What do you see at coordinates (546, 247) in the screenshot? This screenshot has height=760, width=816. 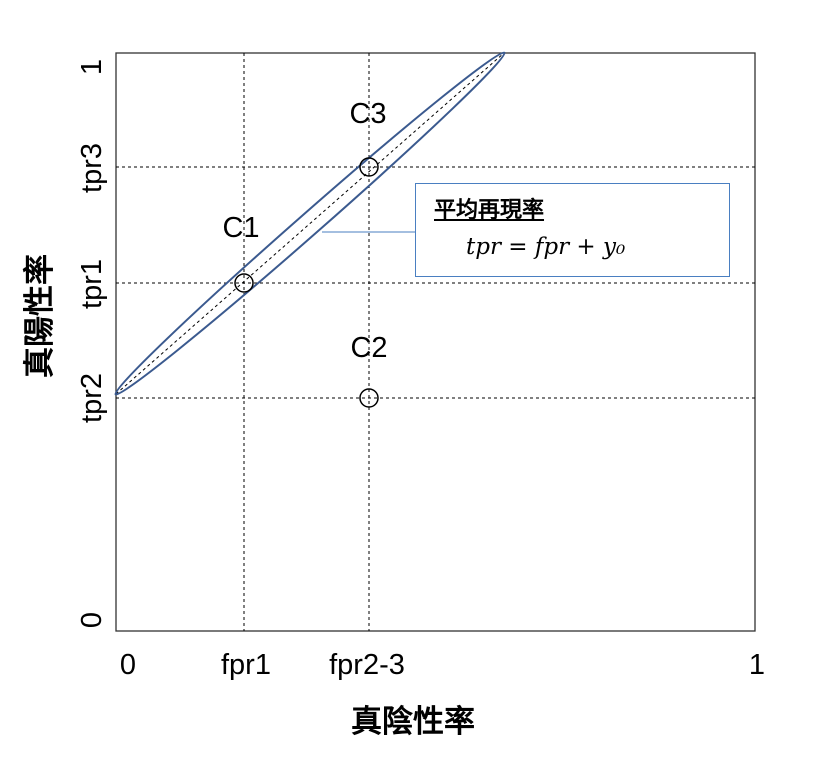 I see `callout-formula: tpr = fpr + y₀` at bounding box center [546, 247].